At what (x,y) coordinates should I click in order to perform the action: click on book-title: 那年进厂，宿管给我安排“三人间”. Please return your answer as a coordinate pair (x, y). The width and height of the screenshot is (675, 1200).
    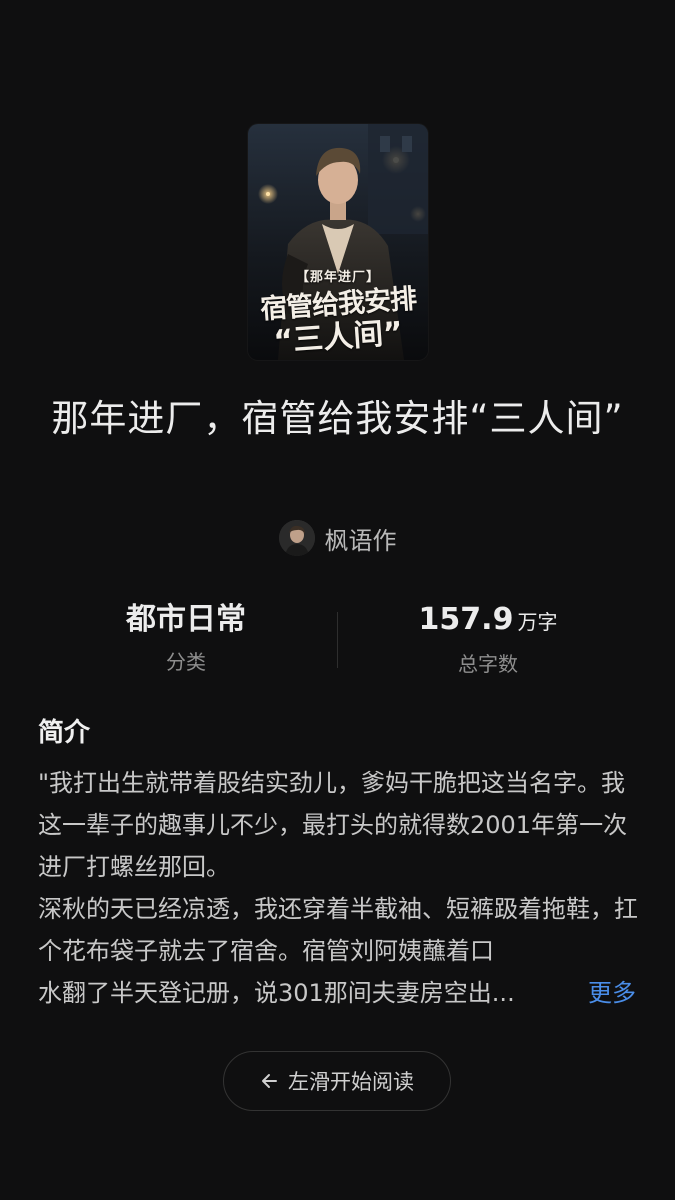
    Looking at the image, I should click on (337, 418).